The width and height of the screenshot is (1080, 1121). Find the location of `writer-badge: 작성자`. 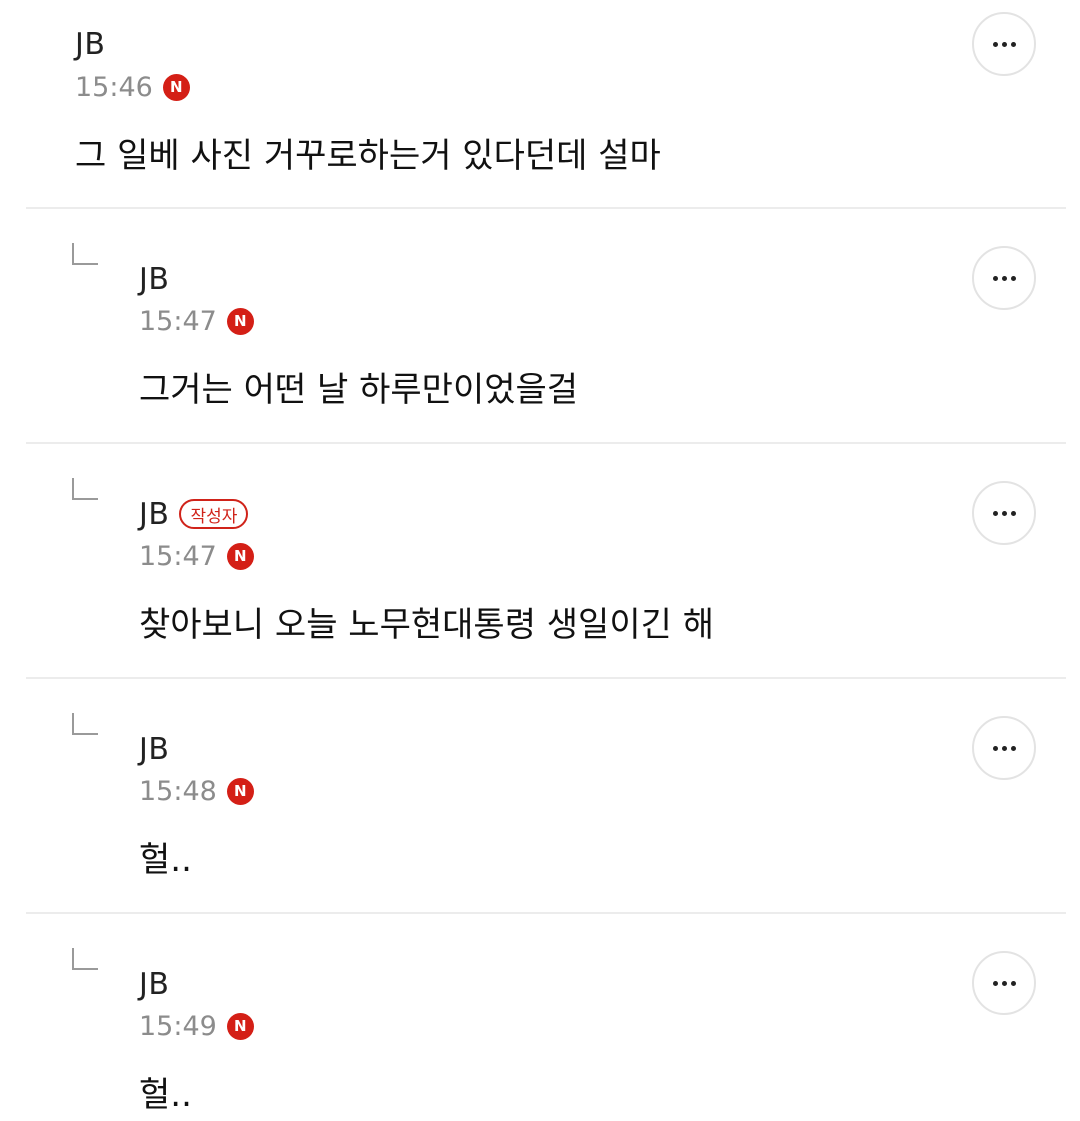

writer-badge: 작성자 is located at coordinates (214, 514).